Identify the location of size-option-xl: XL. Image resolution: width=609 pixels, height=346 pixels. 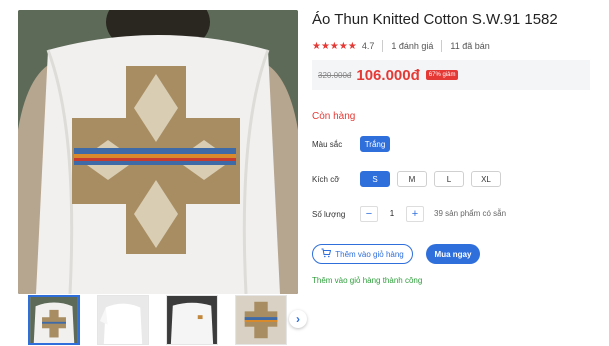
(486, 179).